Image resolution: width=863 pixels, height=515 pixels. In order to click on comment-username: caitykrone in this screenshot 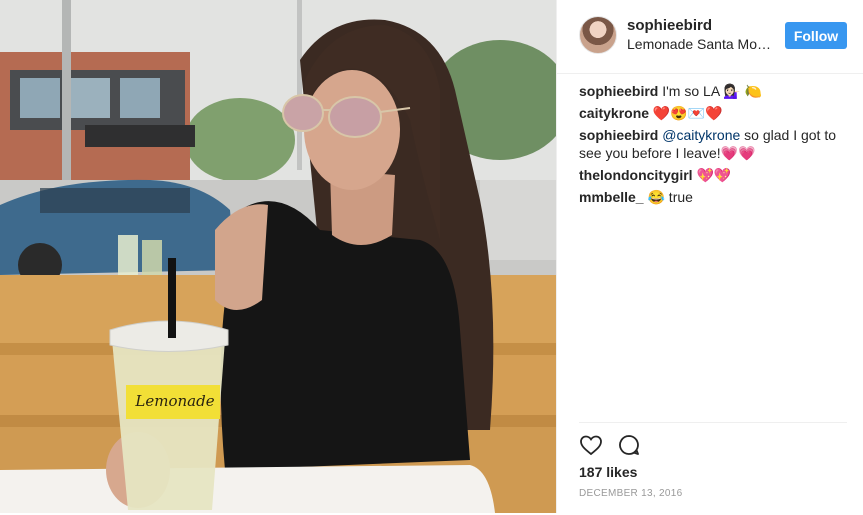, I will do `click(614, 113)`.